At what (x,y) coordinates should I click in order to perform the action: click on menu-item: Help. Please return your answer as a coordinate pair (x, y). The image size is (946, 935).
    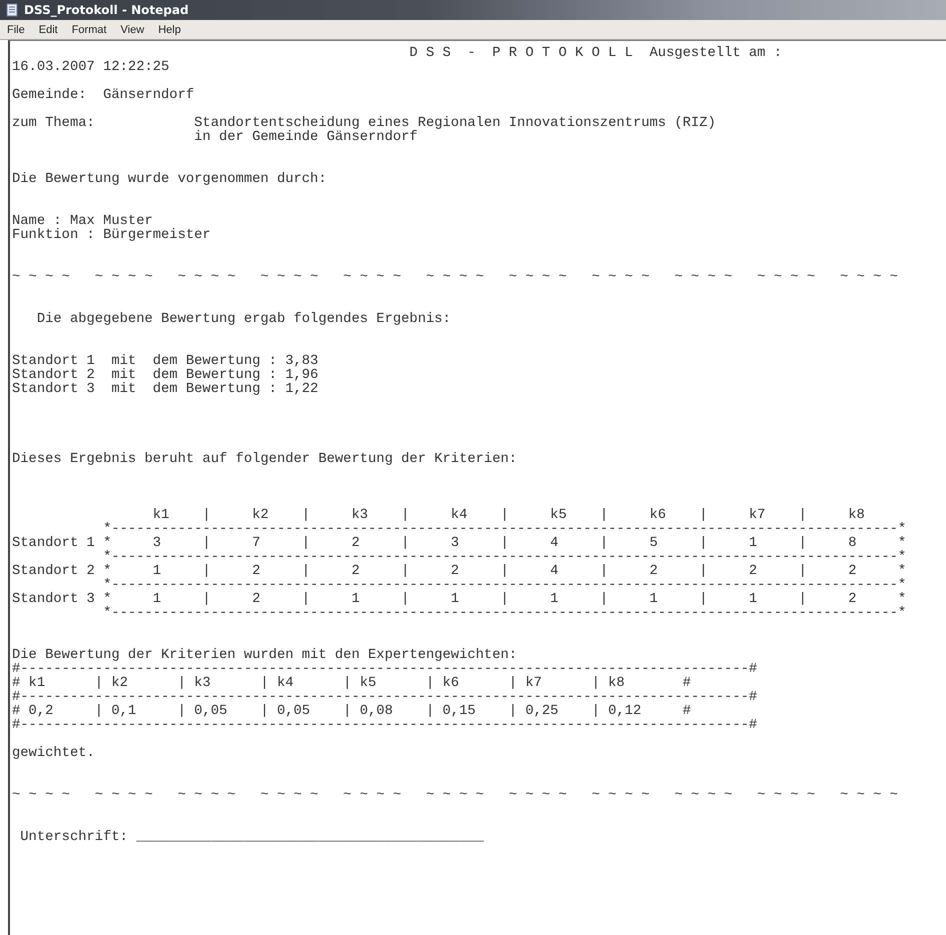
    Looking at the image, I should click on (169, 30).